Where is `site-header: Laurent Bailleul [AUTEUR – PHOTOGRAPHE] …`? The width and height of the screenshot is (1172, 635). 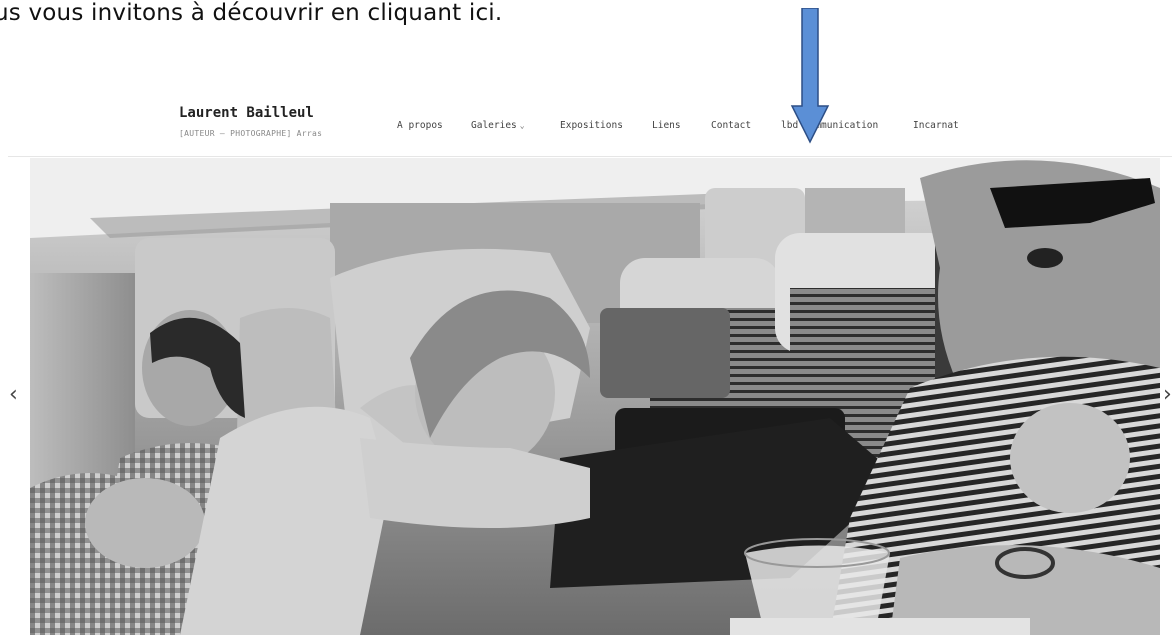
site-header: Laurent Bailleul [AUTEUR – PHOTOGRAPHE] … is located at coordinates (586, 126).